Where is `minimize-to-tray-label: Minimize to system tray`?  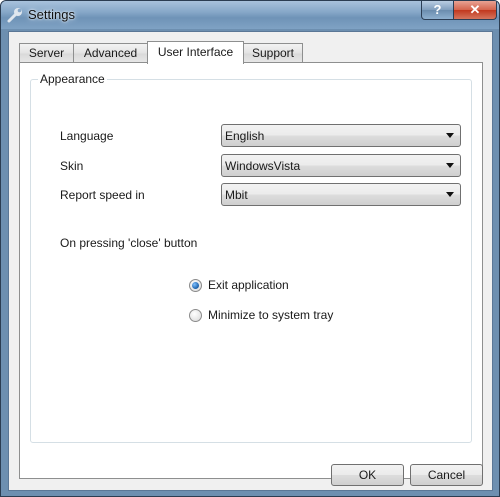
minimize-to-tray-label: Minimize to system tray is located at coordinates (270, 315).